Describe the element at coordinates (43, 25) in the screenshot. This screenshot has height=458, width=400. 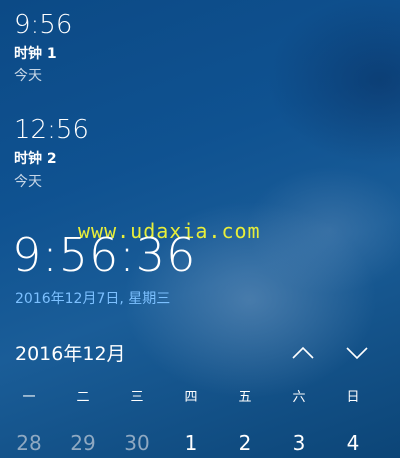
I see `clock-1-time: 9:56` at that location.